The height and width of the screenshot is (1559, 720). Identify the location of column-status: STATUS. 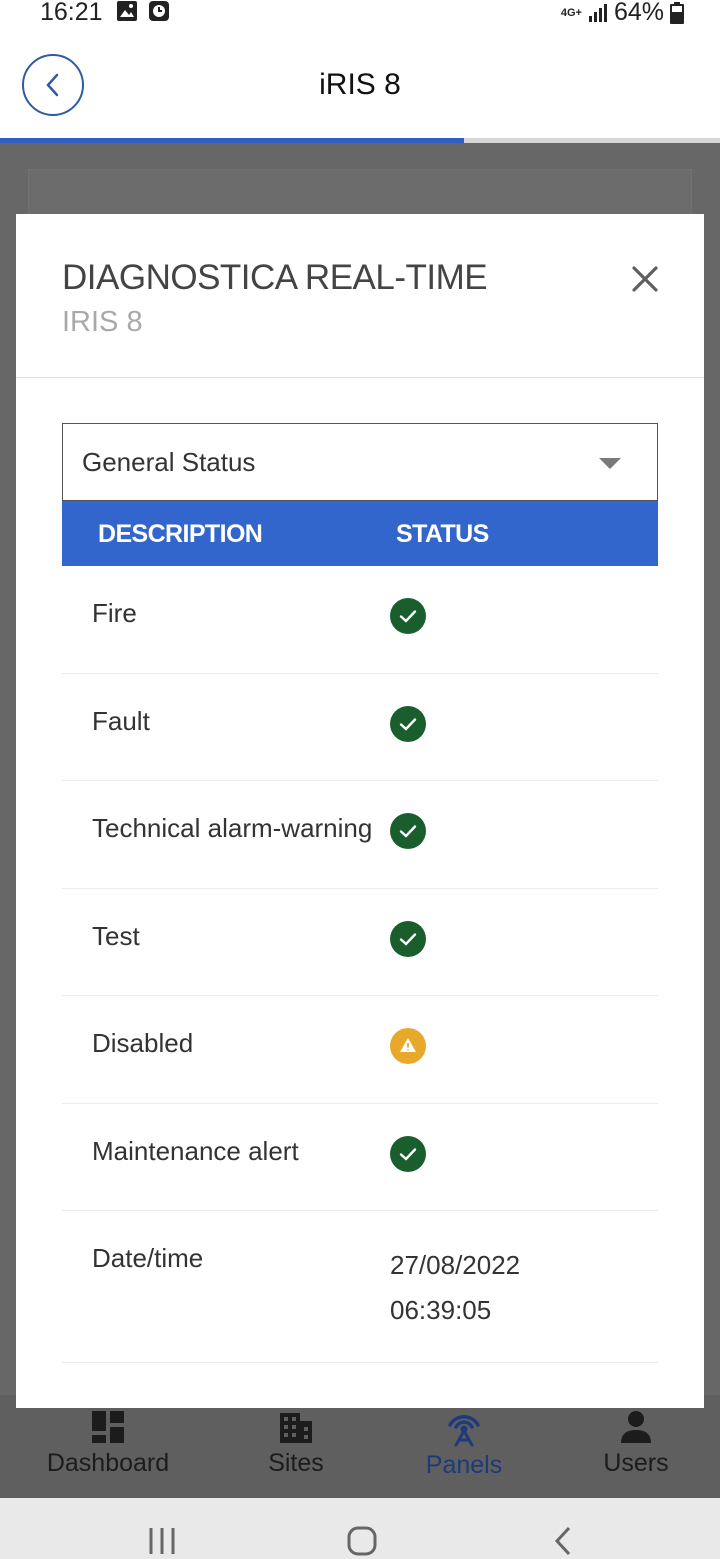
(442, 534).